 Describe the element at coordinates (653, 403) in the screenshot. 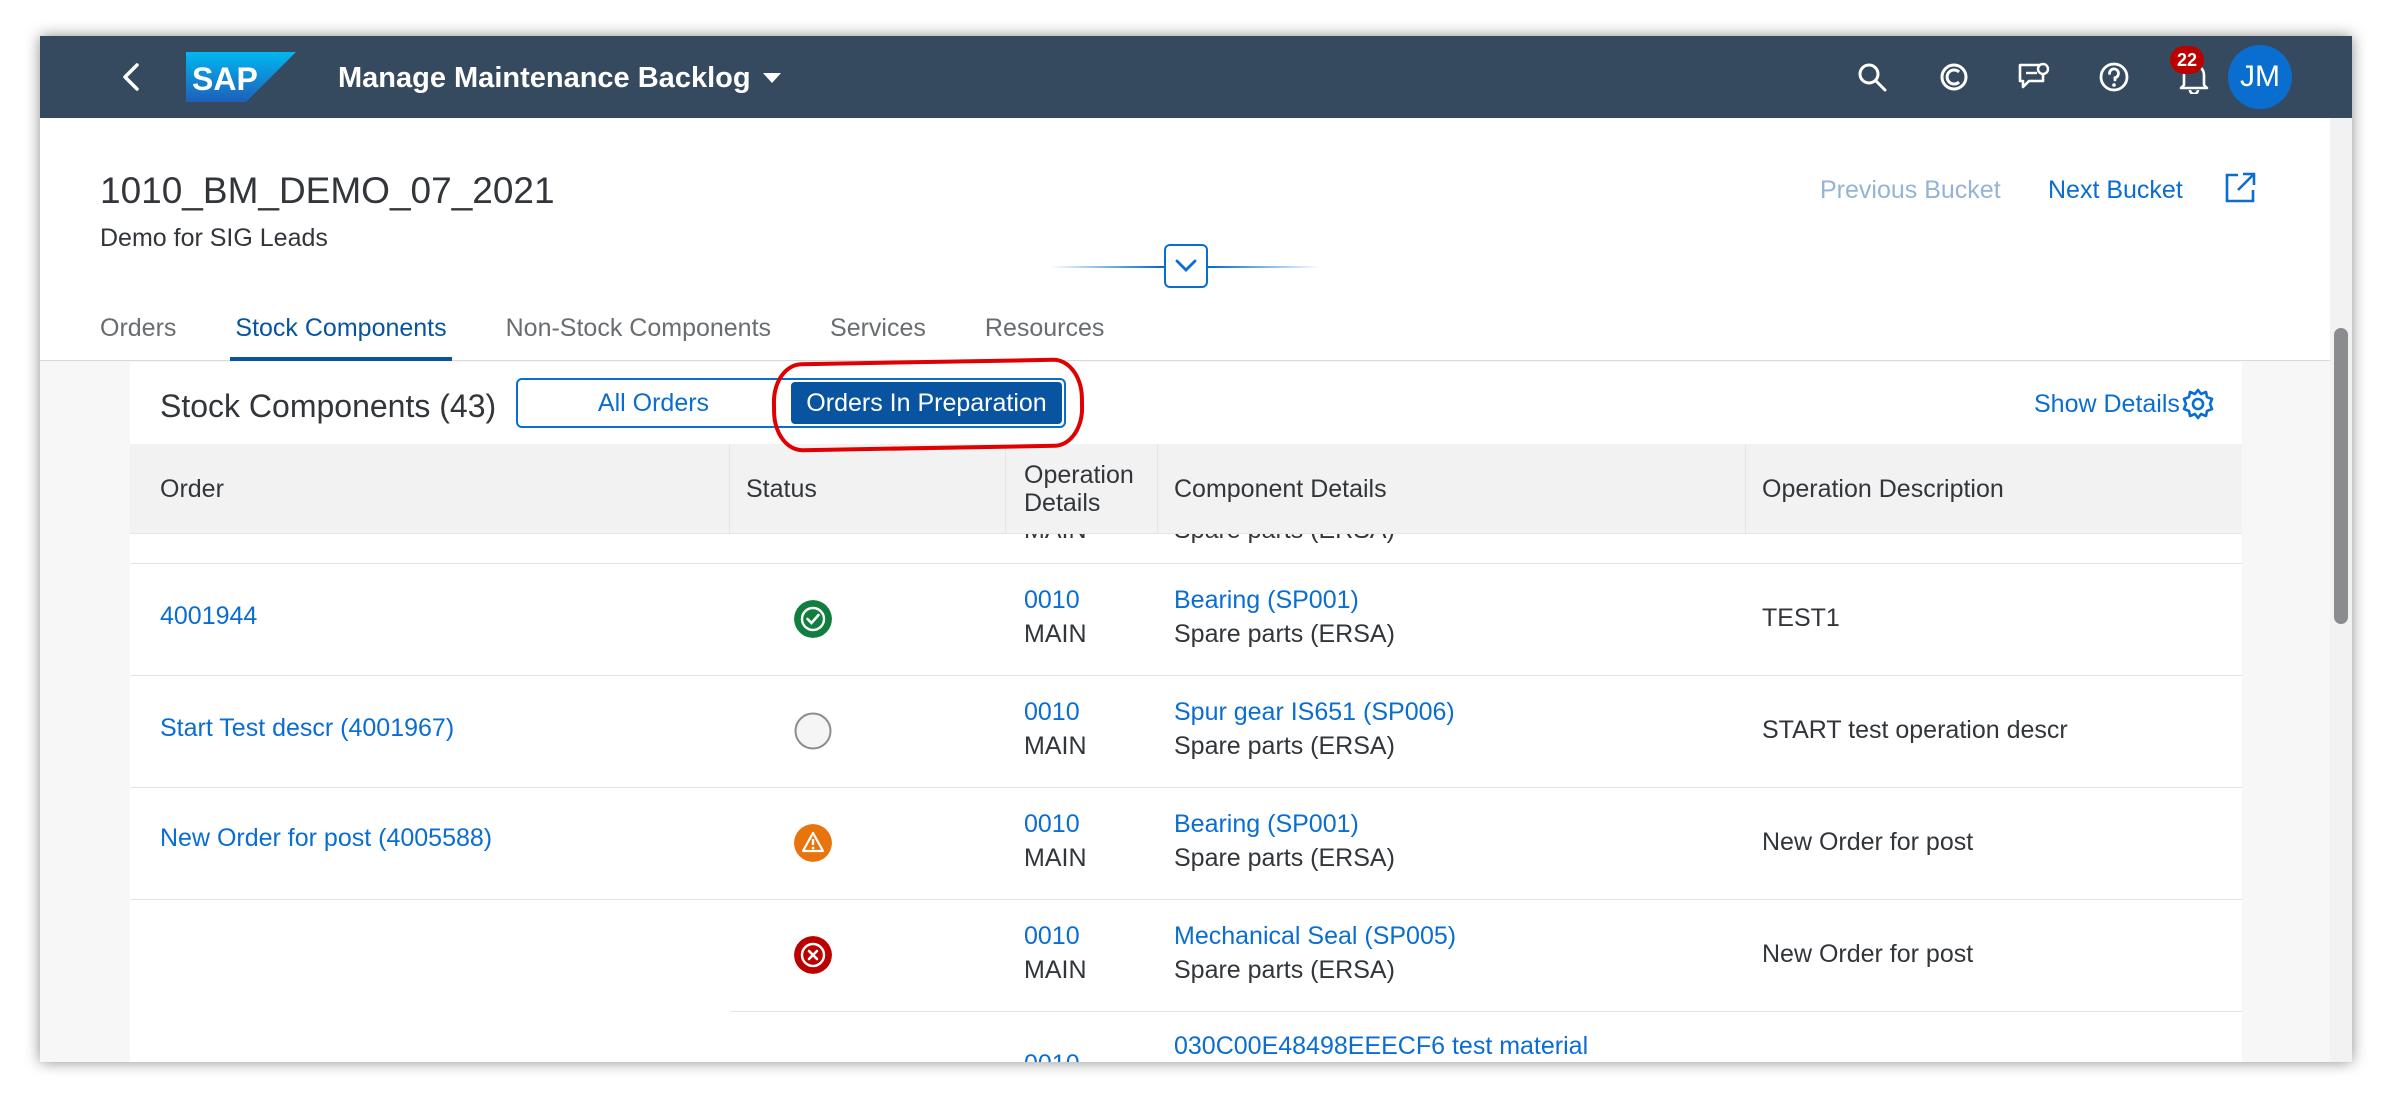

I see `all-orders-button: All Orders` at that location.